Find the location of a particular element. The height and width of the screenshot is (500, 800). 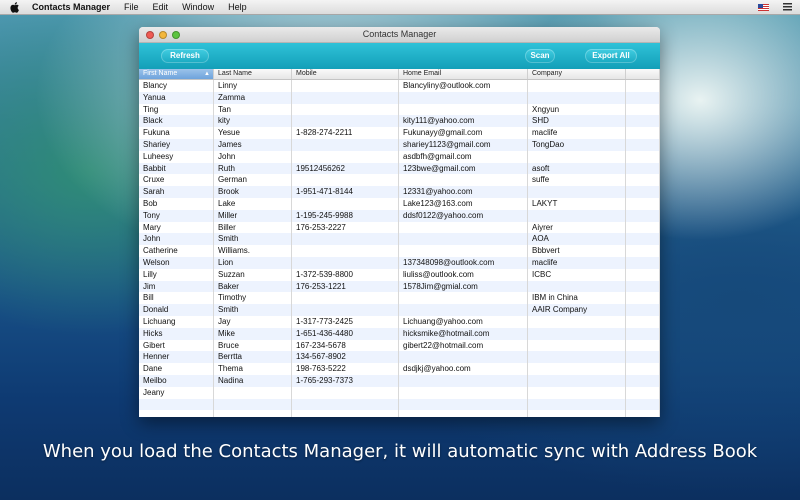

table-cell: Berrtta is located at coordinates (253, 357).